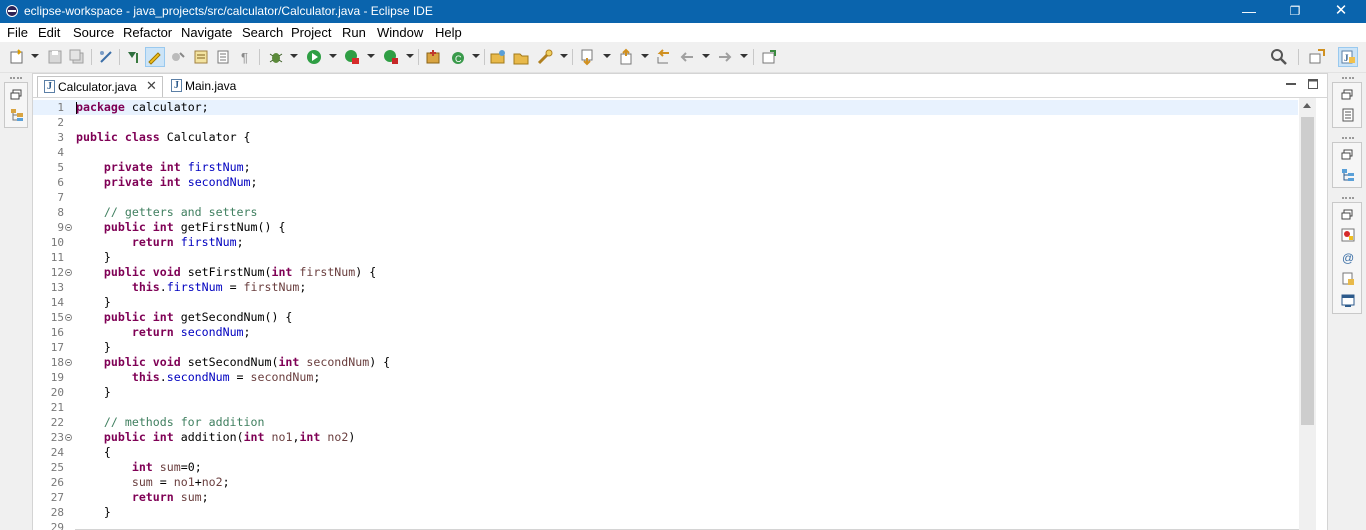 This screenshot has height=530, width=1366. I want to click on new-class-dropdown-icon, so click(476, 56).